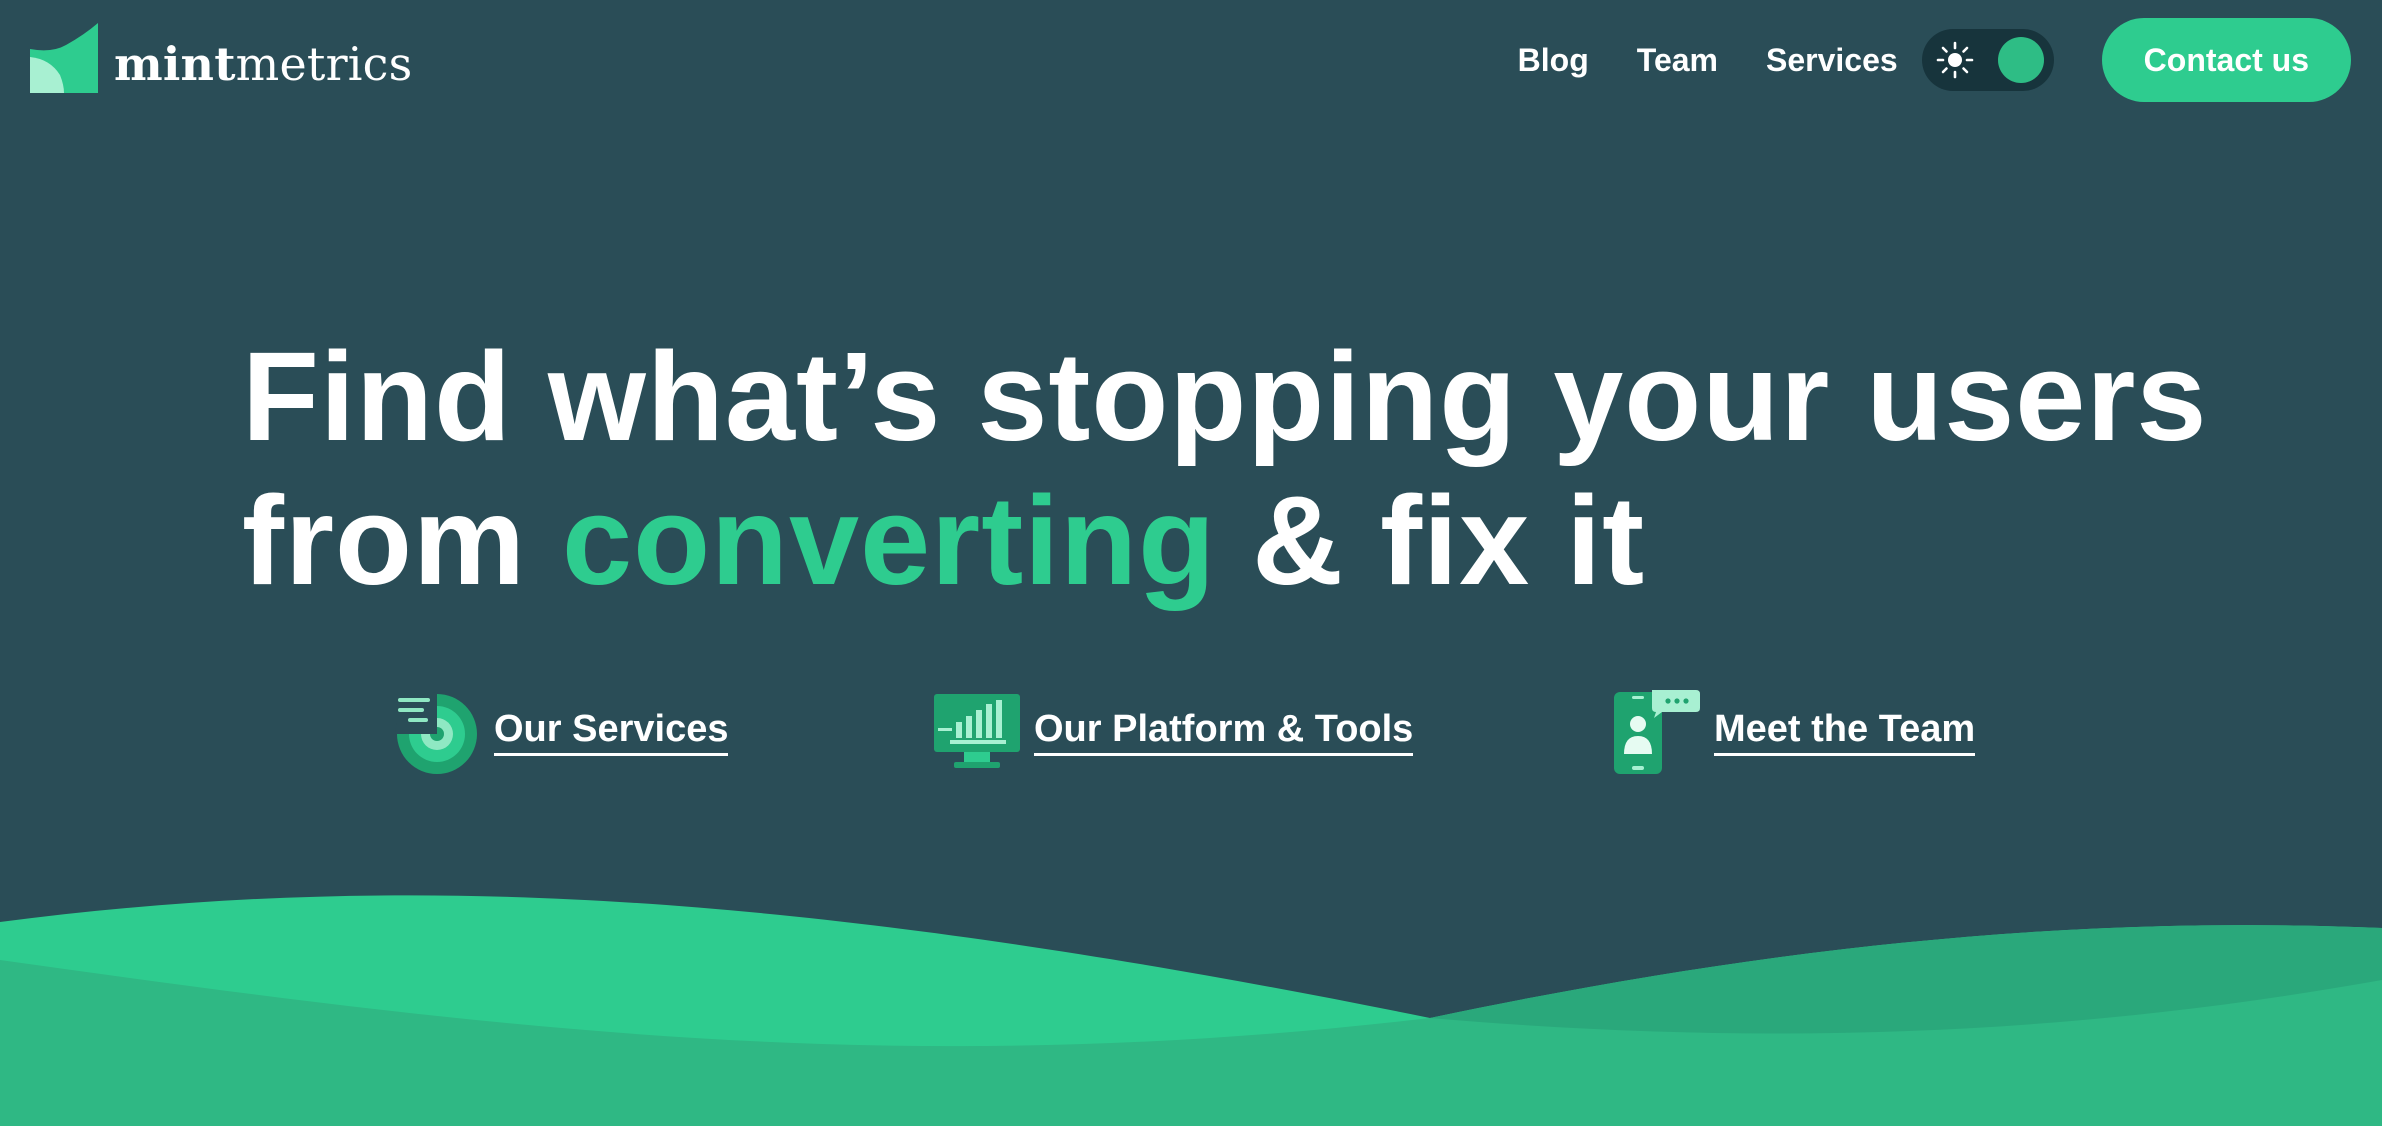 This screenshot has height=1126, width=2382. I want to click on quick-link-our-platform-tools: Our Platform & Tools, so click(1173, 731).